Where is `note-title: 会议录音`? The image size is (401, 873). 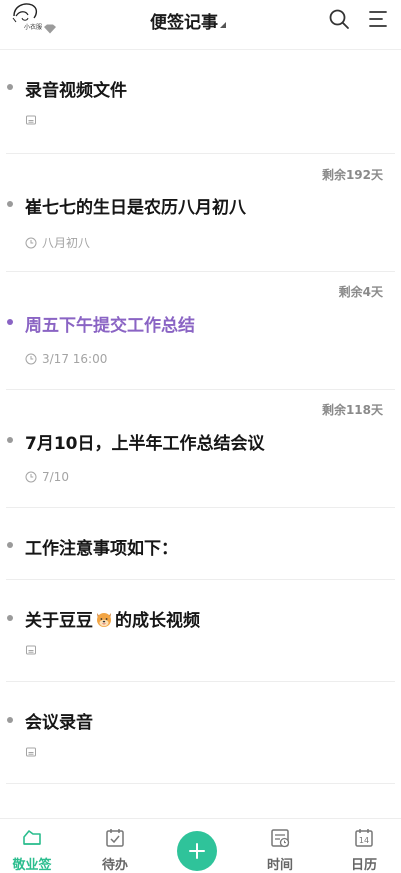
note-title: 会议录音 is located at coordinates (59, 723).